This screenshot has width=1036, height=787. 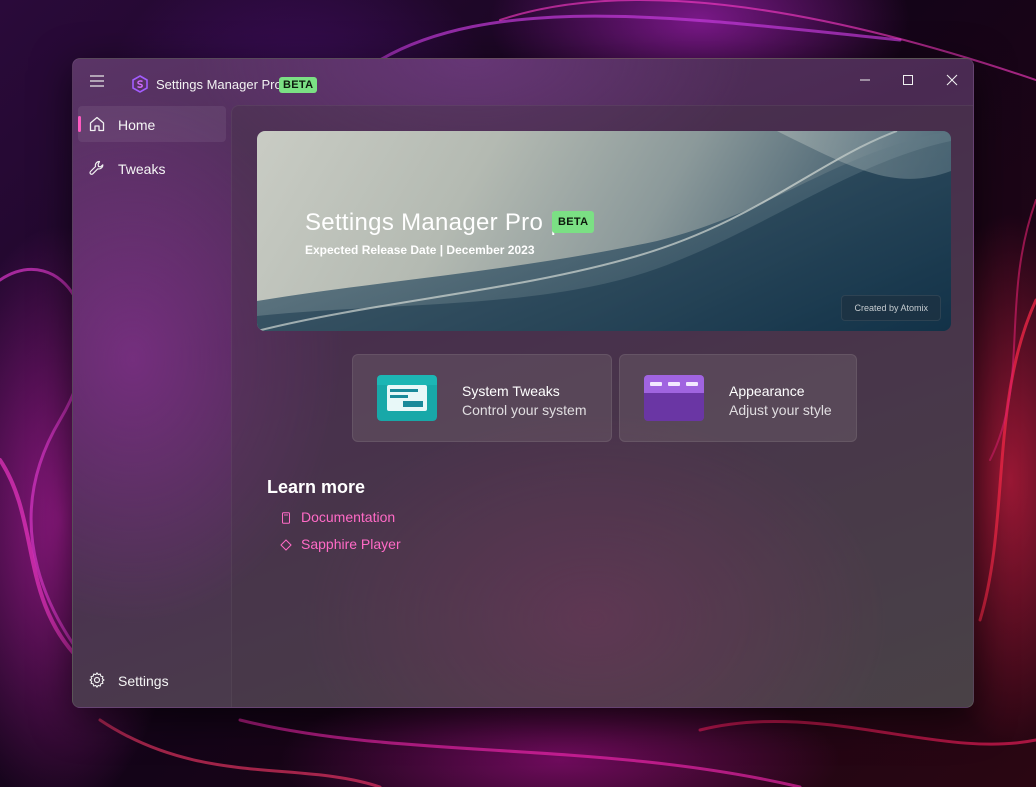 What do you see at coordinates (286, 544) in the screenshot?
I see `diamond-icon` at bounding box center [286, 544].